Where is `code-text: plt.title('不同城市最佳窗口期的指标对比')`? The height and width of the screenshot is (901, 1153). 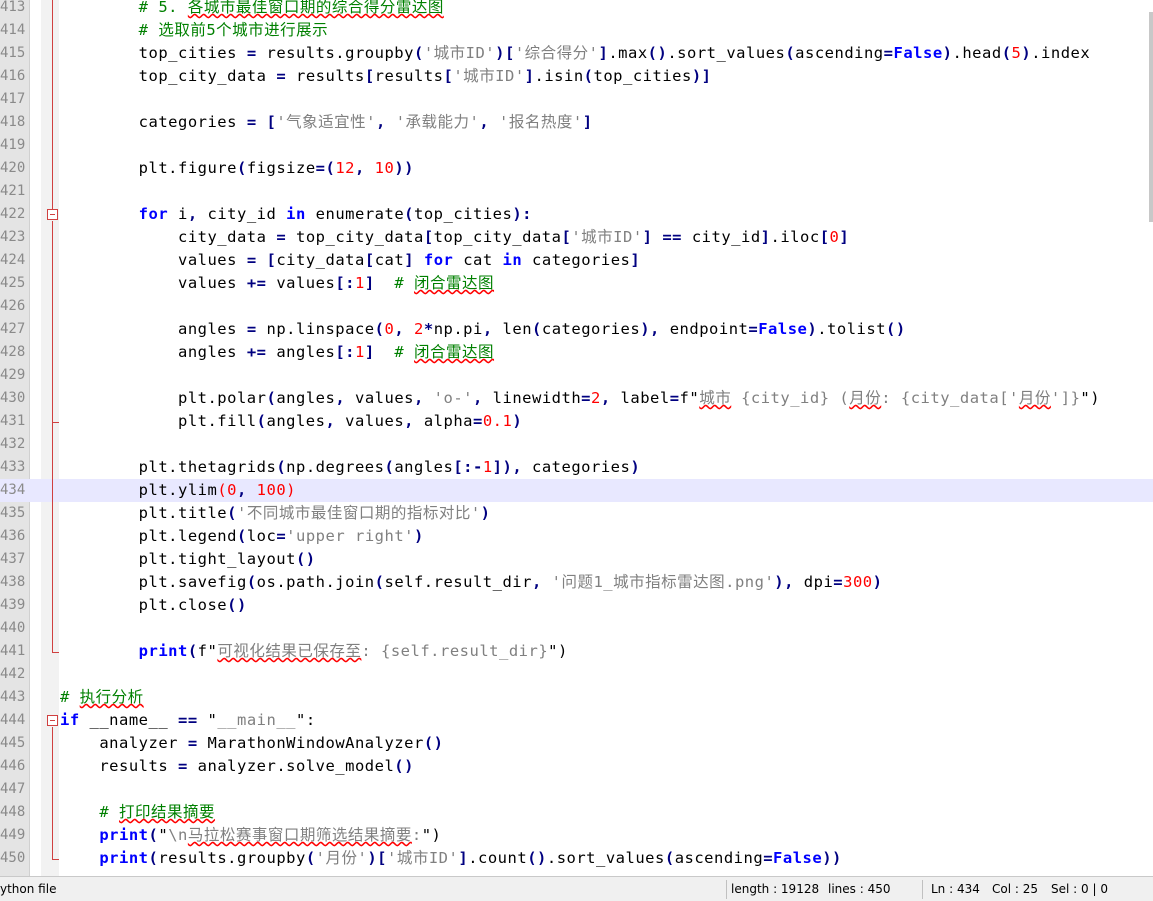 code-text: plt.title('不同城市最佳窗口期的指标对比') is located at coordinates (275, 513).